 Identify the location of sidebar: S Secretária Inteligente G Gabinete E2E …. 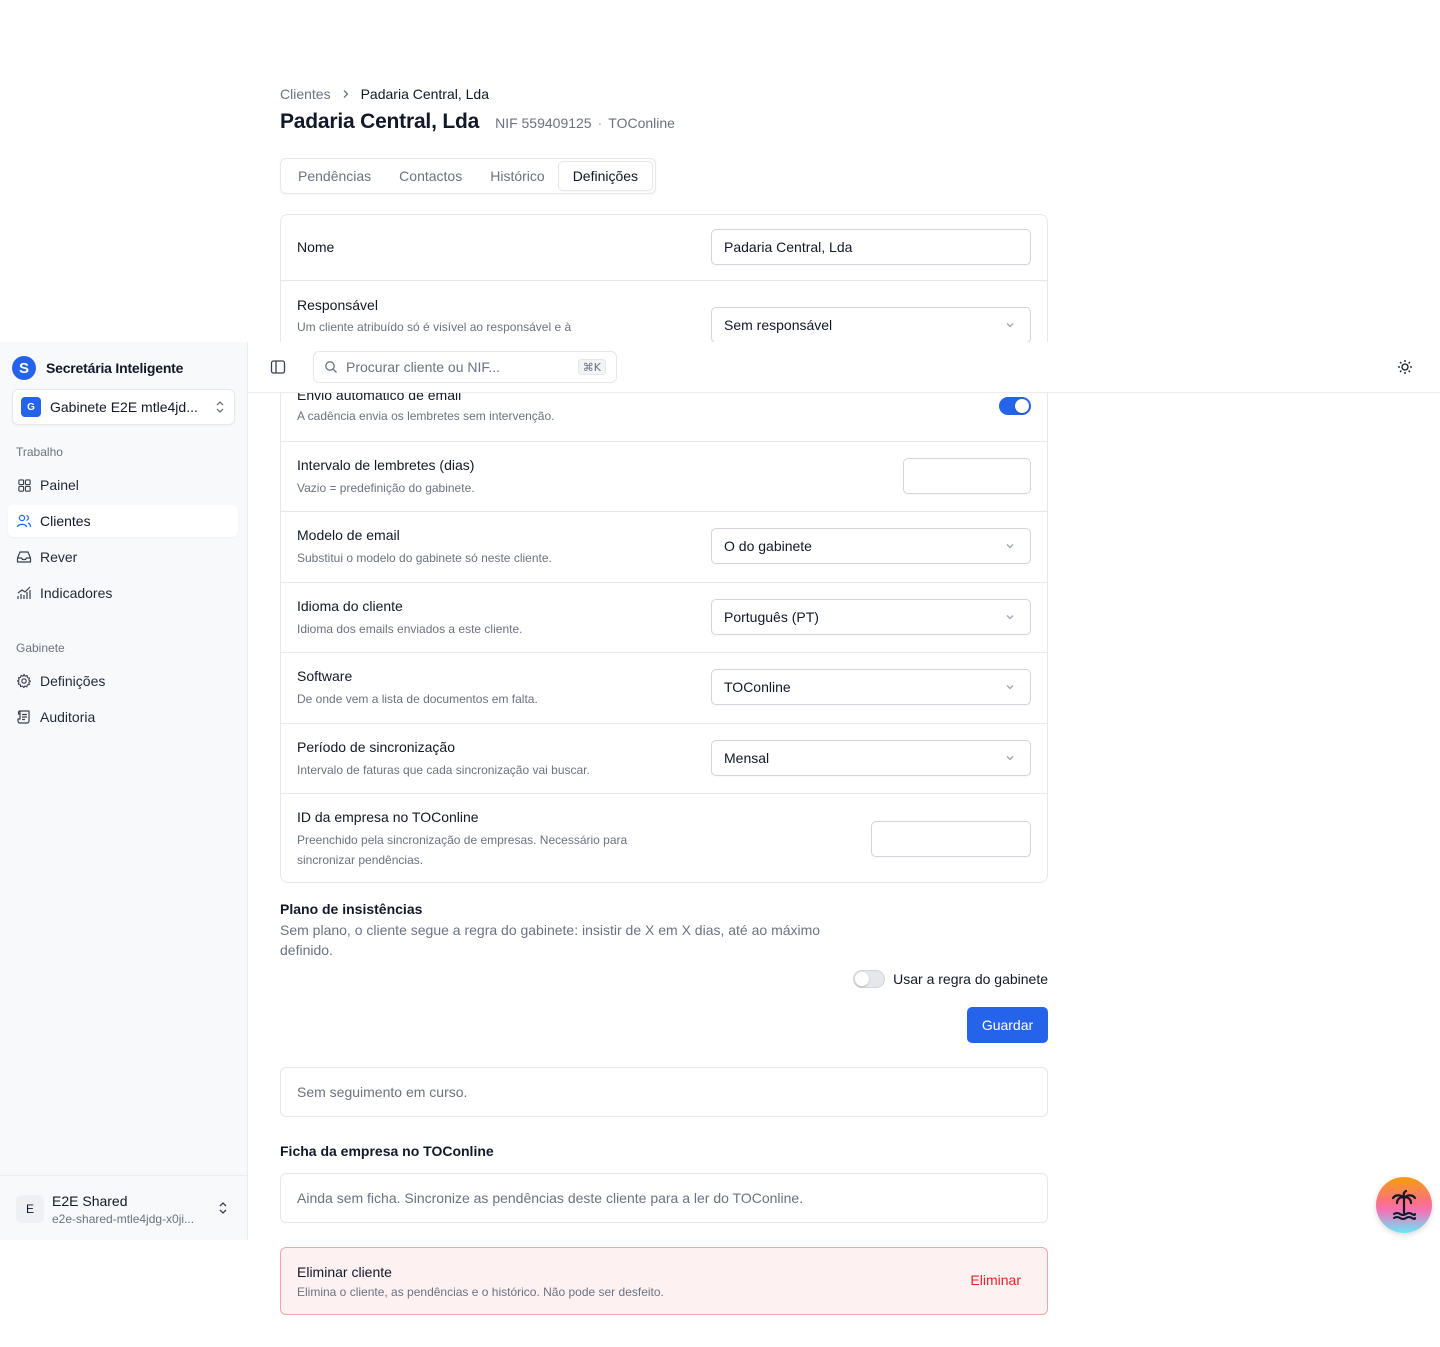
(124, 791).